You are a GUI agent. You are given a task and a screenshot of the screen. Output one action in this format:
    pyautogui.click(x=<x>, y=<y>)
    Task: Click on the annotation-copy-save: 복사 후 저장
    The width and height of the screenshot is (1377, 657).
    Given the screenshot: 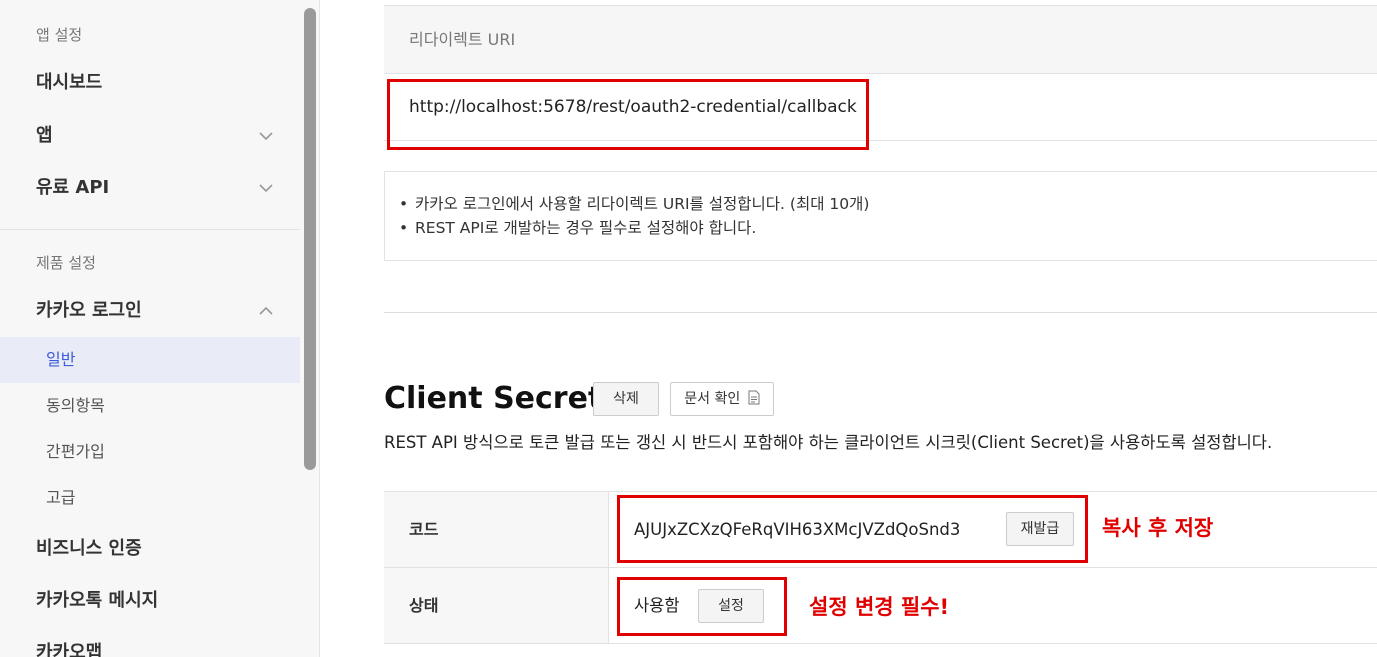 What is the action you would take?
    pyautogui.click(x=1158, y=528)
    